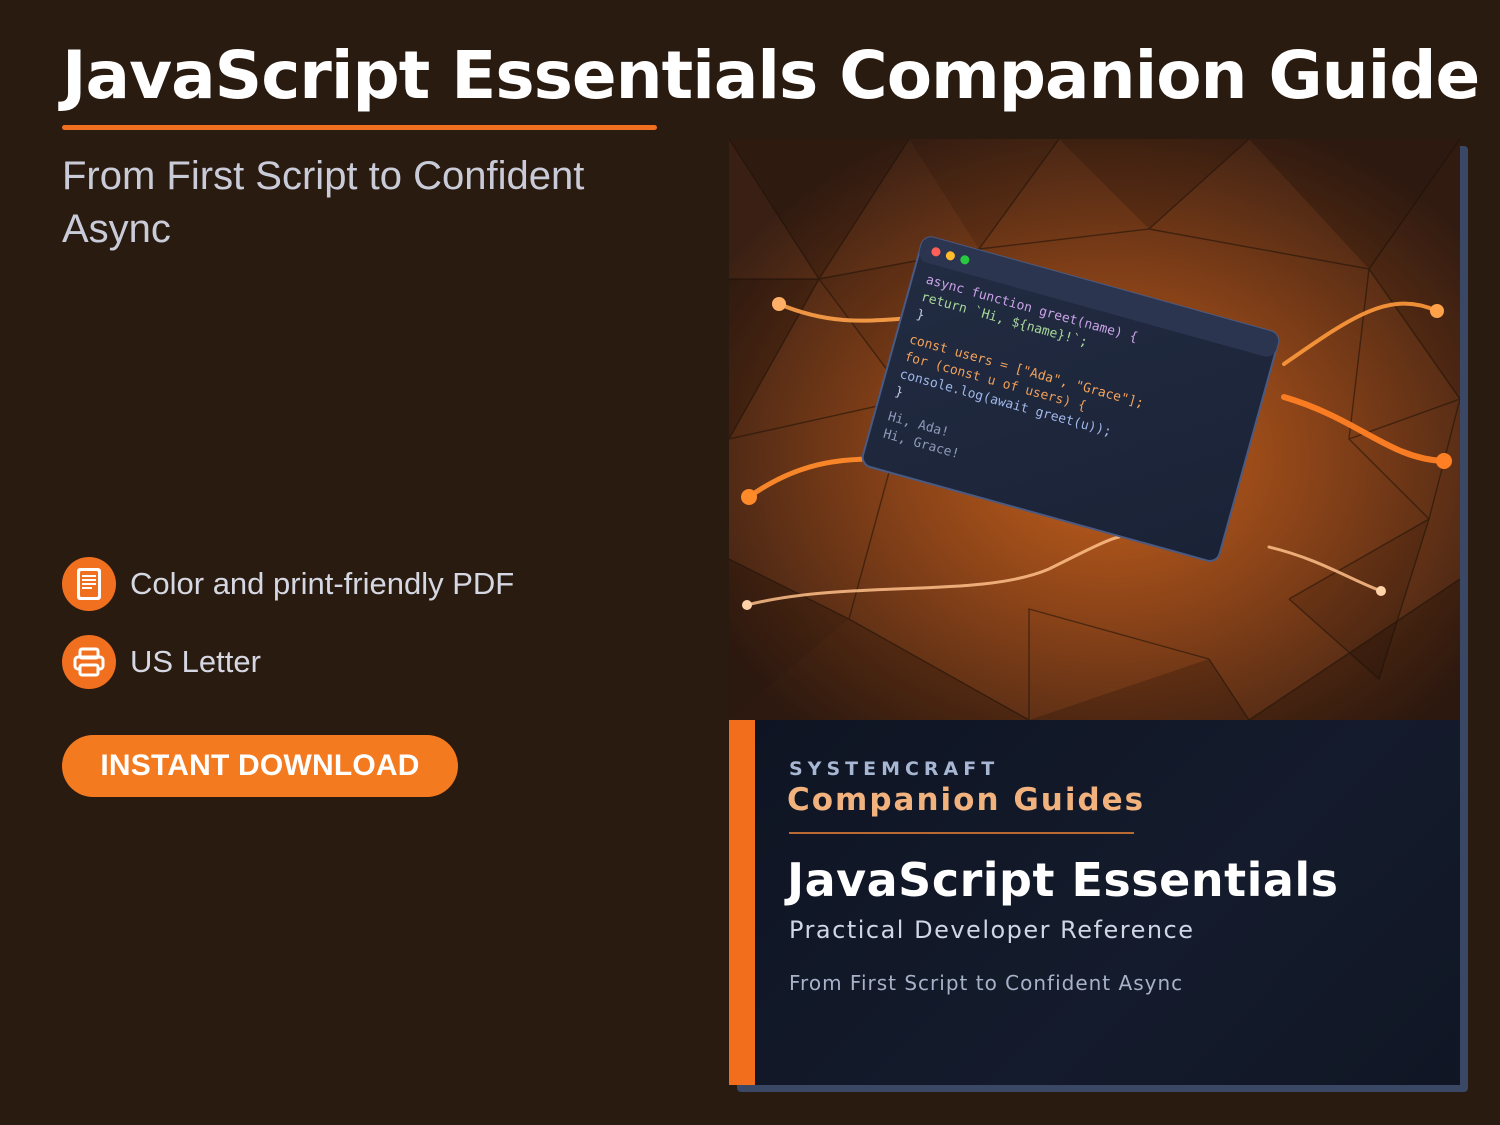 The image size is (1500, 1125). What do you see at coordinates (771, 75) in the screenshot?
I see `page-title: JavaScript Essentials Companion Guide` at bounding box center [771, 75].